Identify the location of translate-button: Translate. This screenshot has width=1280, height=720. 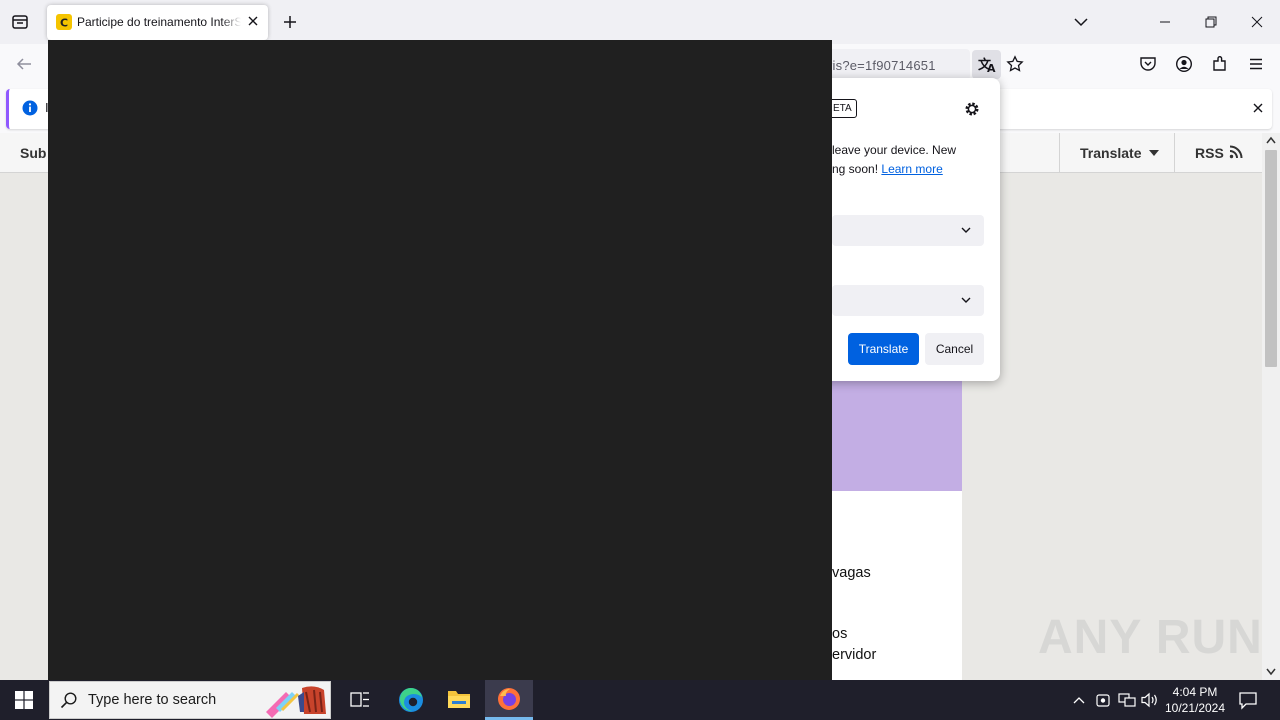
(883, 349).